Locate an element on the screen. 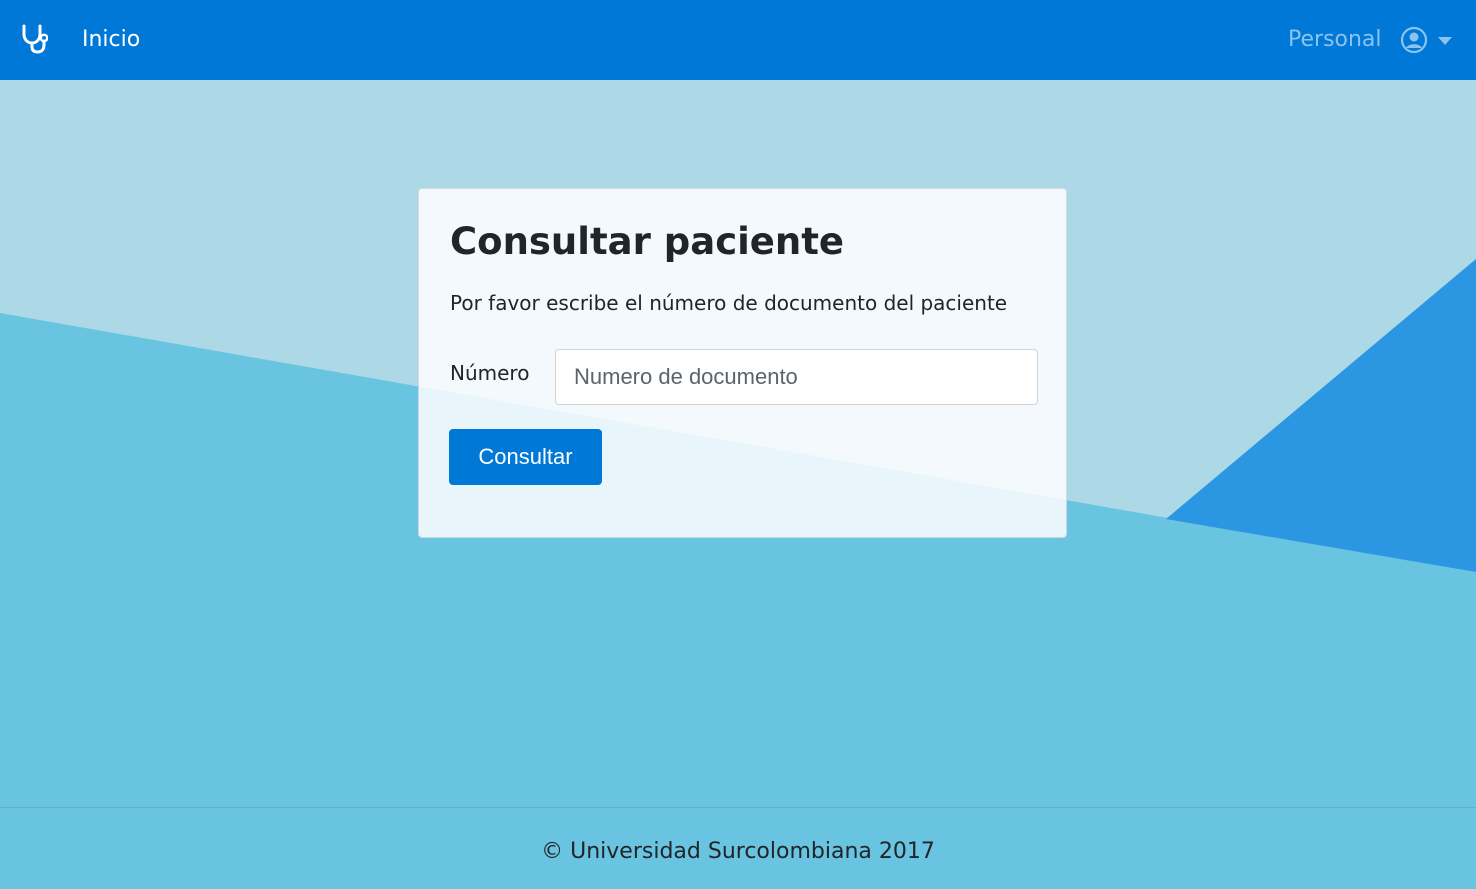 The height and width of the screenshot is (889, 1476). document-number-input is located at coordinates (796, 377).